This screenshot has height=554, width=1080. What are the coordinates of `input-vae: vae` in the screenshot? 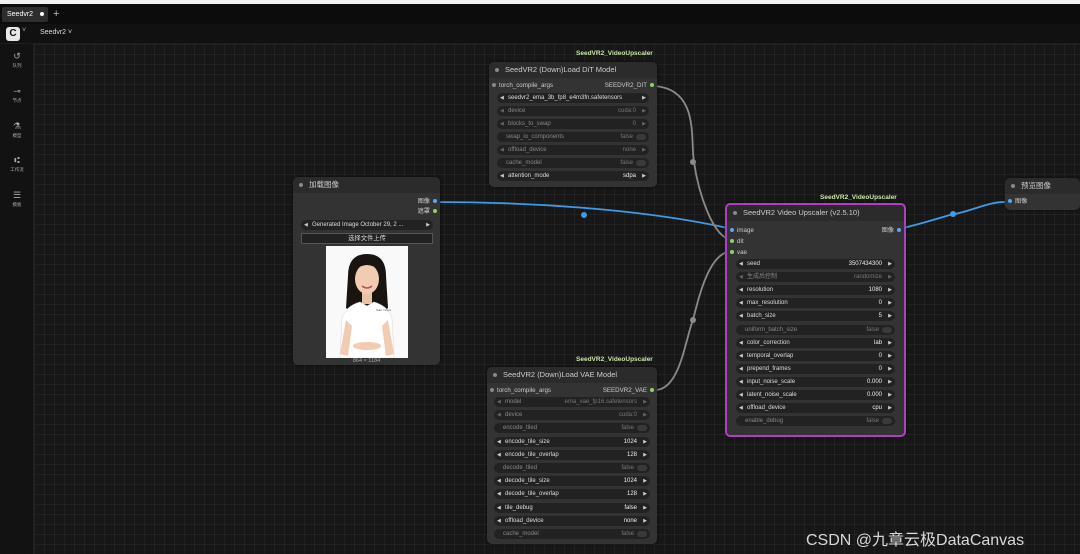 It's located at (737, 253).